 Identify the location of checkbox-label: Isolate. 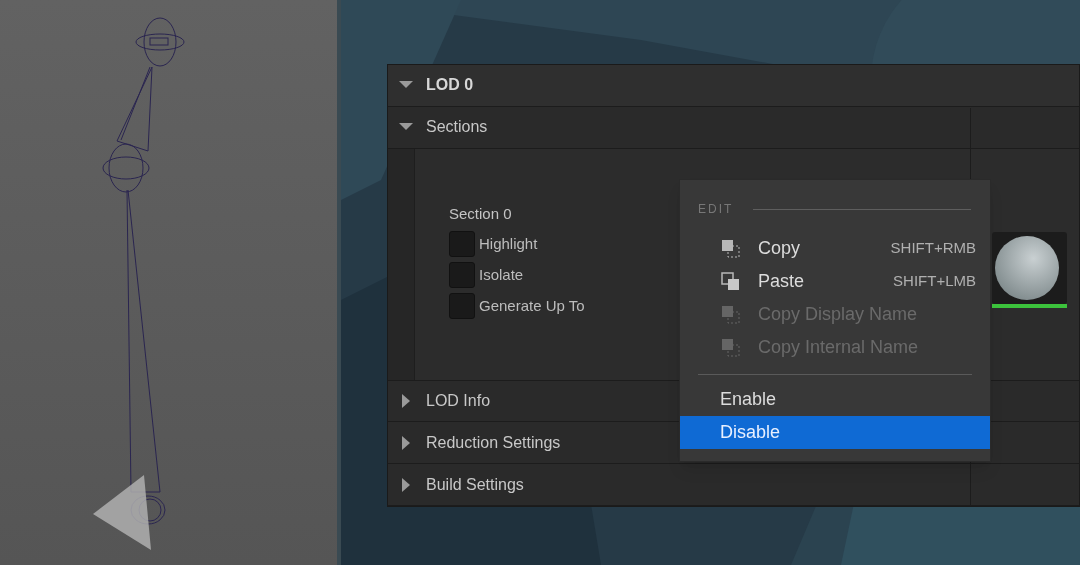
(501, 274).